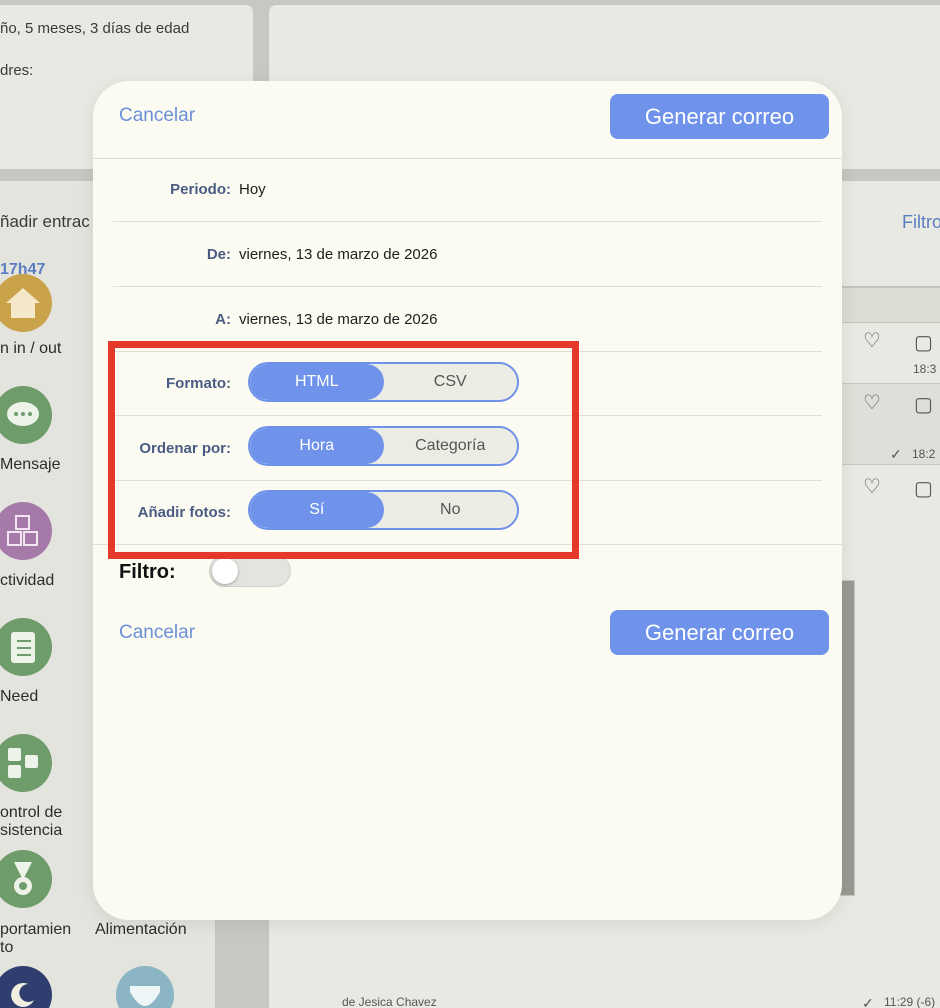  What do you see at coordinates (921, 222) in the screenshot?
I see `filter-link: Filtro` at bounding box center [921, 222].